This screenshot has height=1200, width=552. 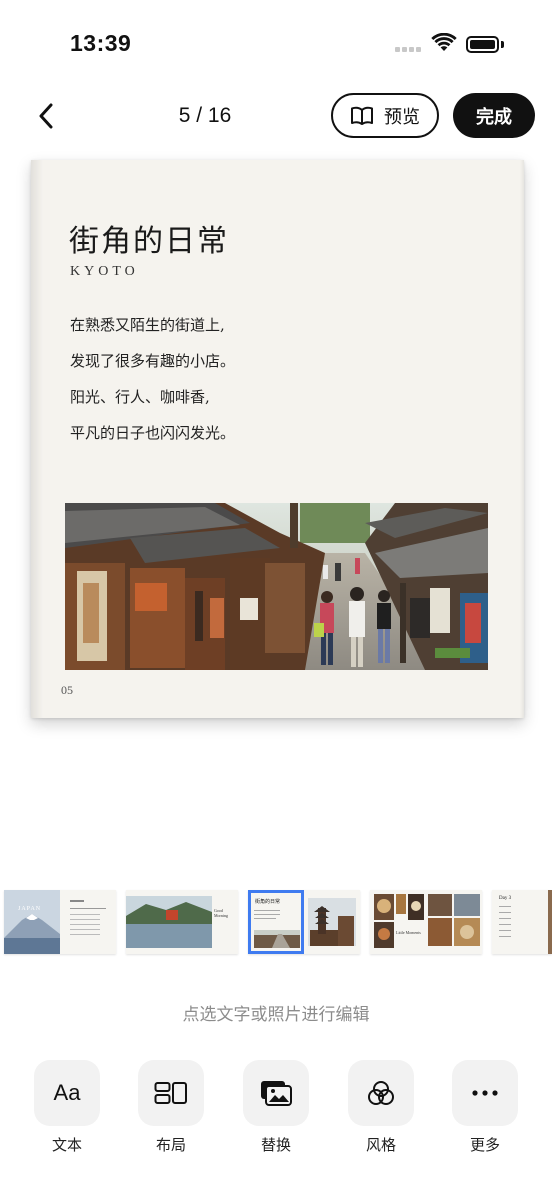 I want to click on text-tool-button: Aa 文本, so click(x=67, y=1107).